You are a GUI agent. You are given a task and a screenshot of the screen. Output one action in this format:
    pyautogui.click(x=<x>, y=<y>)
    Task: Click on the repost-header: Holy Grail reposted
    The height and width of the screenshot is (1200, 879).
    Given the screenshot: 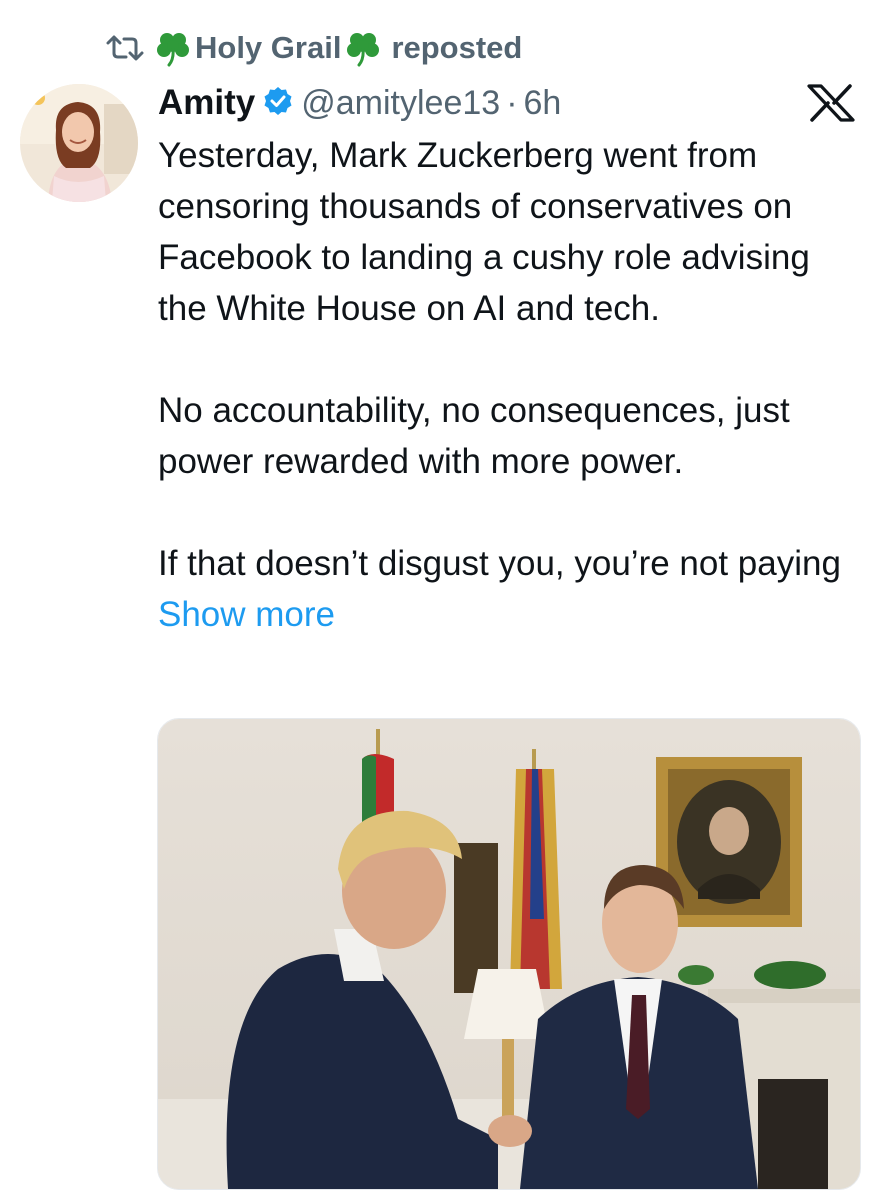 What is the action you would take?
    pyautogui.click(x=313, y=48)
    